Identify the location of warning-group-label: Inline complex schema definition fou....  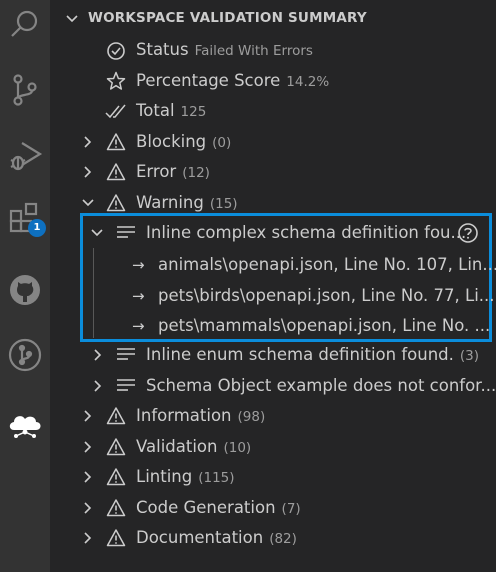
(306, 232).